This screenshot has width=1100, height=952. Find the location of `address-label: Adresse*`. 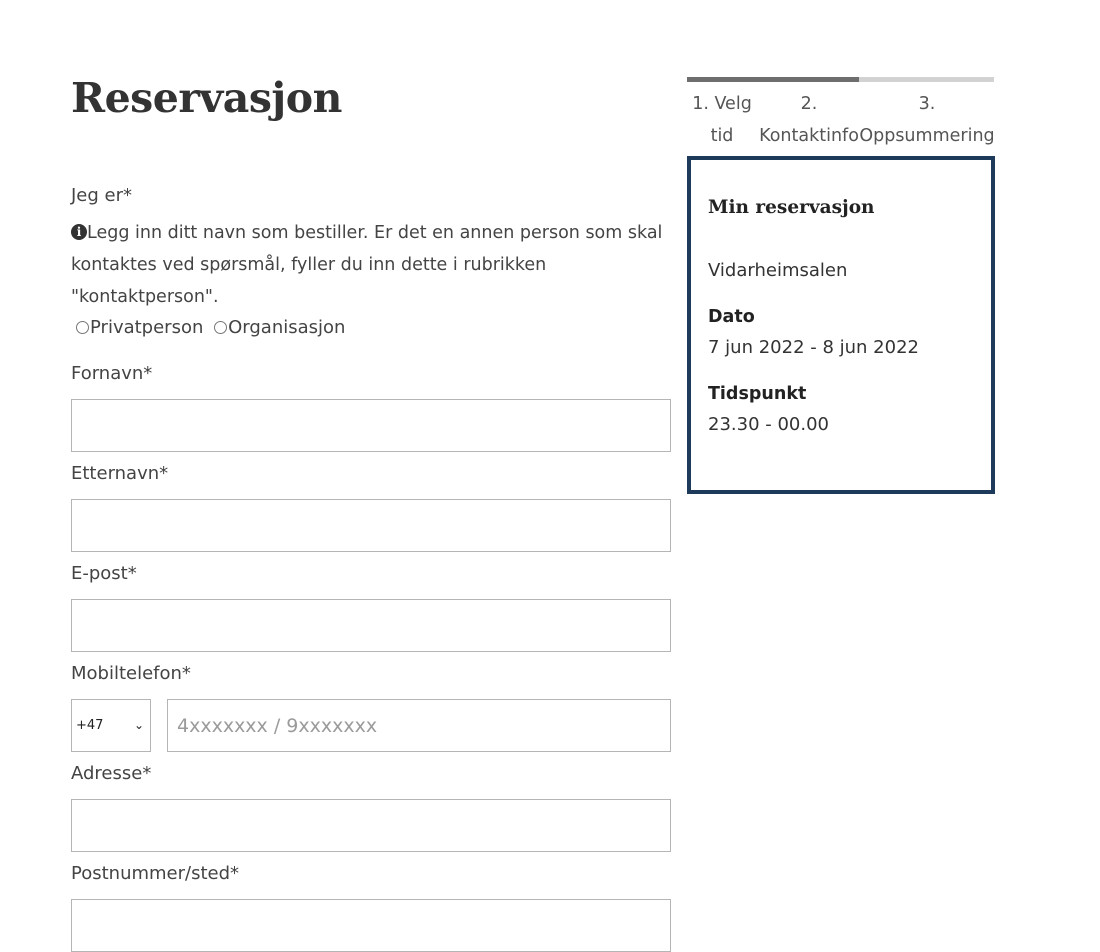

address-label: Adresse* is located at coordinates (111, 773).